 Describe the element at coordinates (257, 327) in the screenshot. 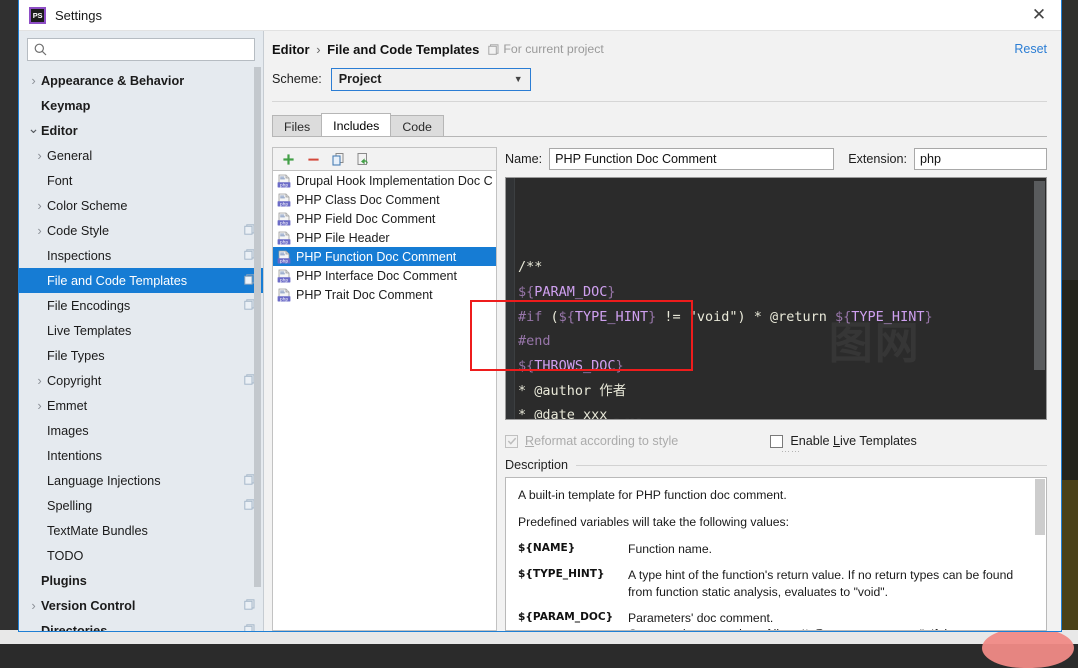

I see `sidebar-scrollbar-thumb` at that location.